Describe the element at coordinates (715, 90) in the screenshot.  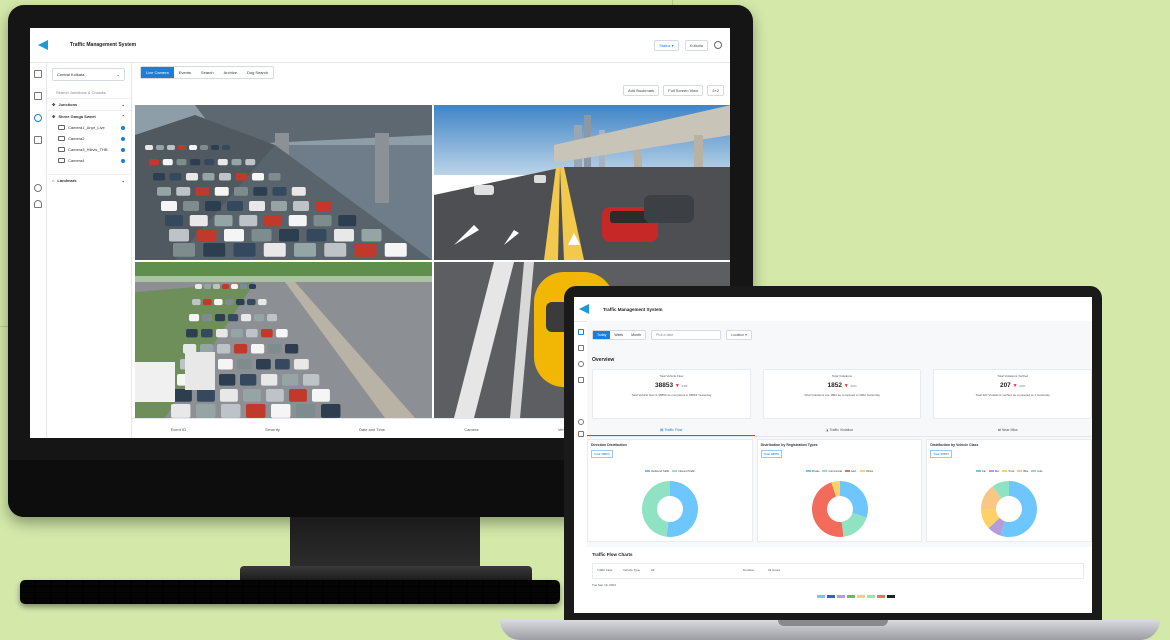
I see `grid-layout-button: 2×2` at that location.